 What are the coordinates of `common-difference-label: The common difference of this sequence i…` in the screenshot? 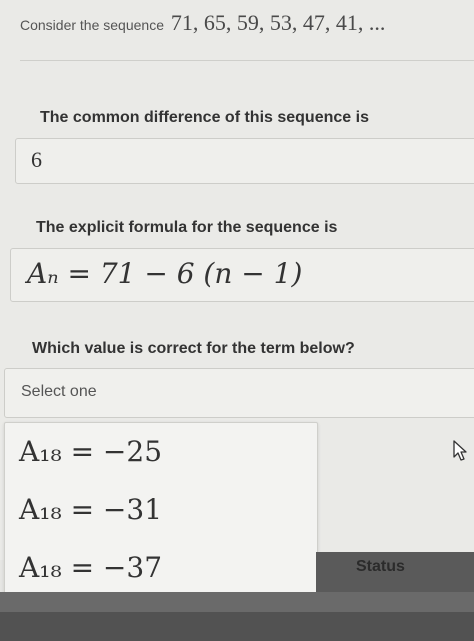 It's located at (204, 117).